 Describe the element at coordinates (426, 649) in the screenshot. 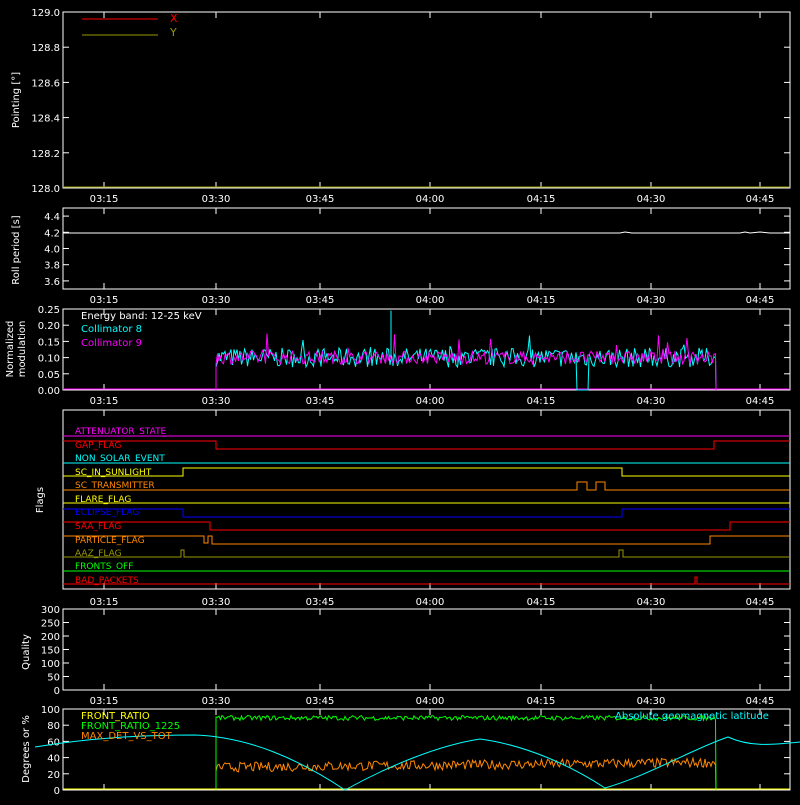

I see `quality-frame` at that location.